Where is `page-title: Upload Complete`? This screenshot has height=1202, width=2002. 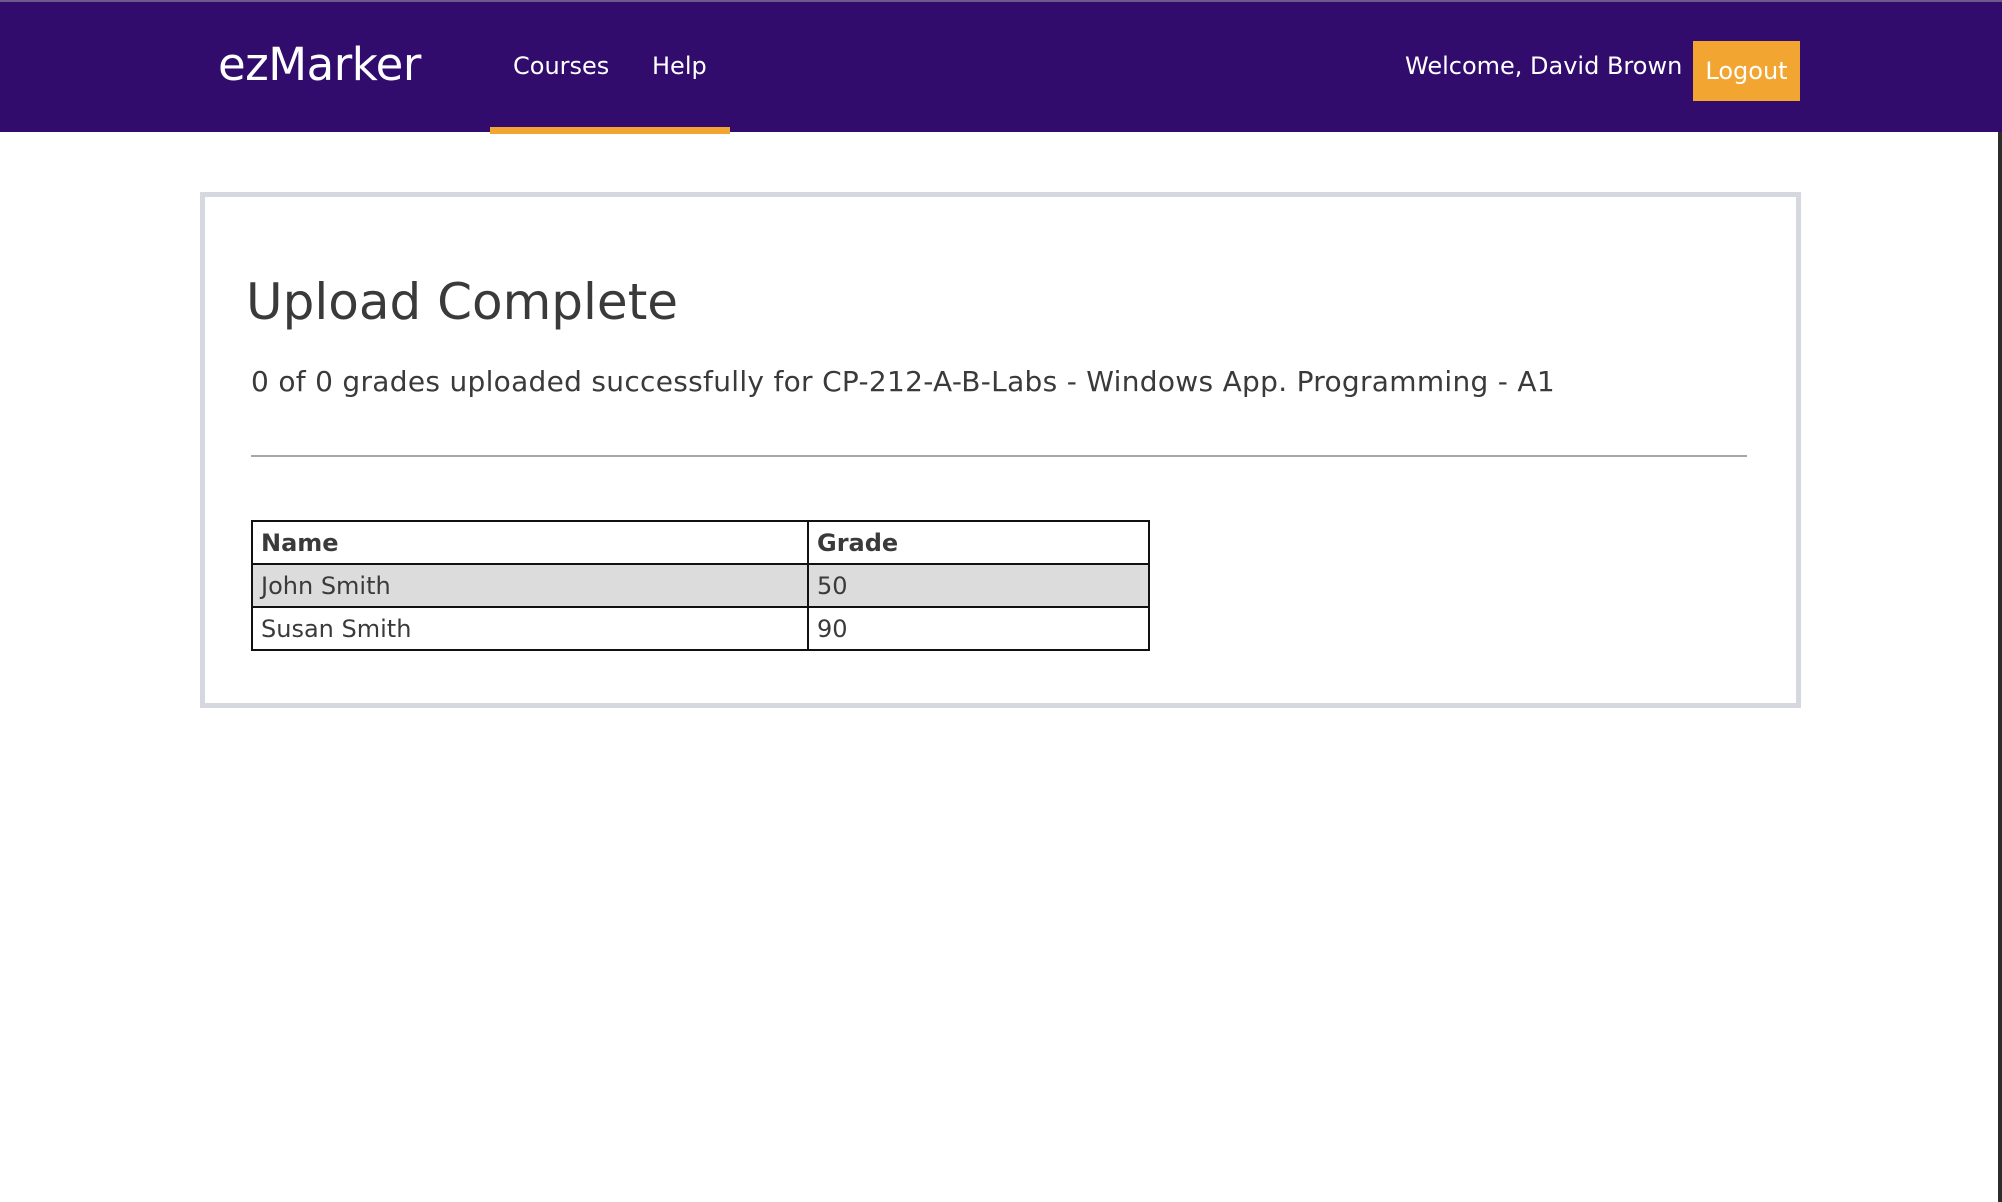 page-title: Upload Complete is located at coordinates (462, 302).